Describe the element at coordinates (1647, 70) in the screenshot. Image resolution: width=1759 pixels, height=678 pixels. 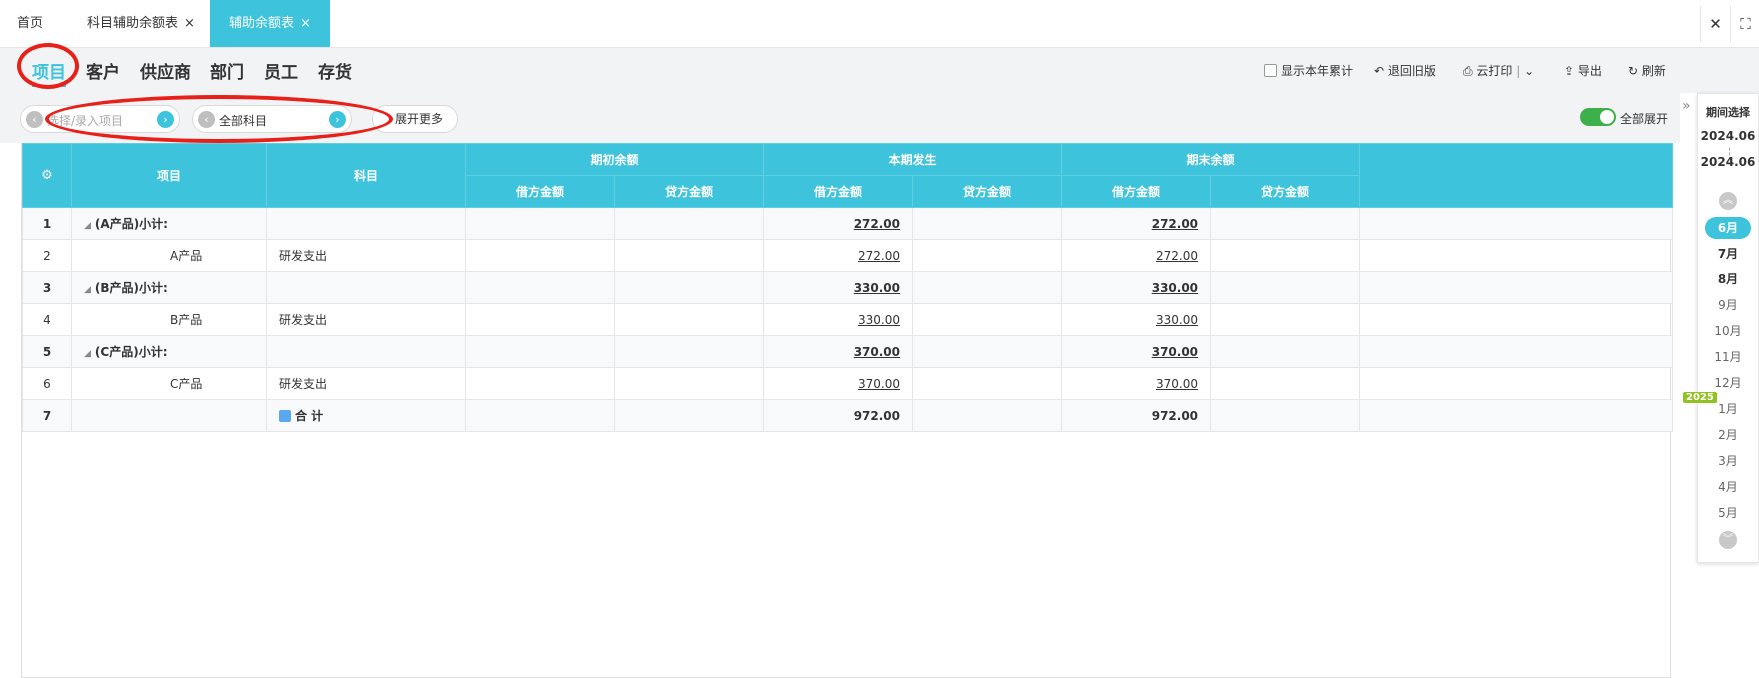
I see `refresh-button: ↻ 刷新` at that location.